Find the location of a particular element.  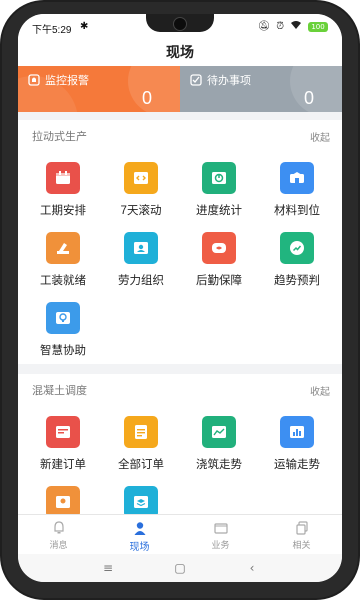

status-time: 下午5:29 is located at coordinates (52, 30).